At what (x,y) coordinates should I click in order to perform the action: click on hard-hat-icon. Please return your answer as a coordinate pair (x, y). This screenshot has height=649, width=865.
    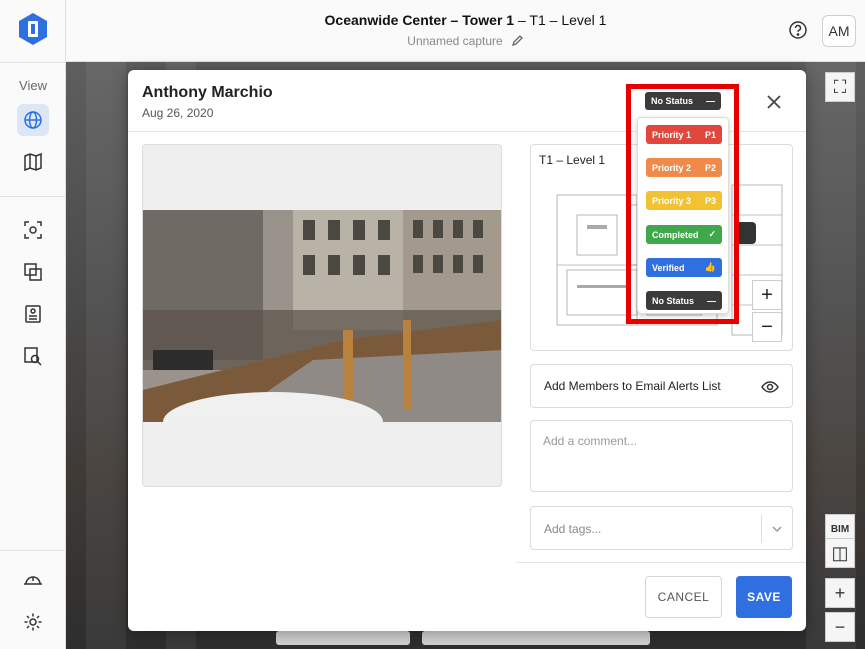
    Looking at the image, I should click on (33, 580).